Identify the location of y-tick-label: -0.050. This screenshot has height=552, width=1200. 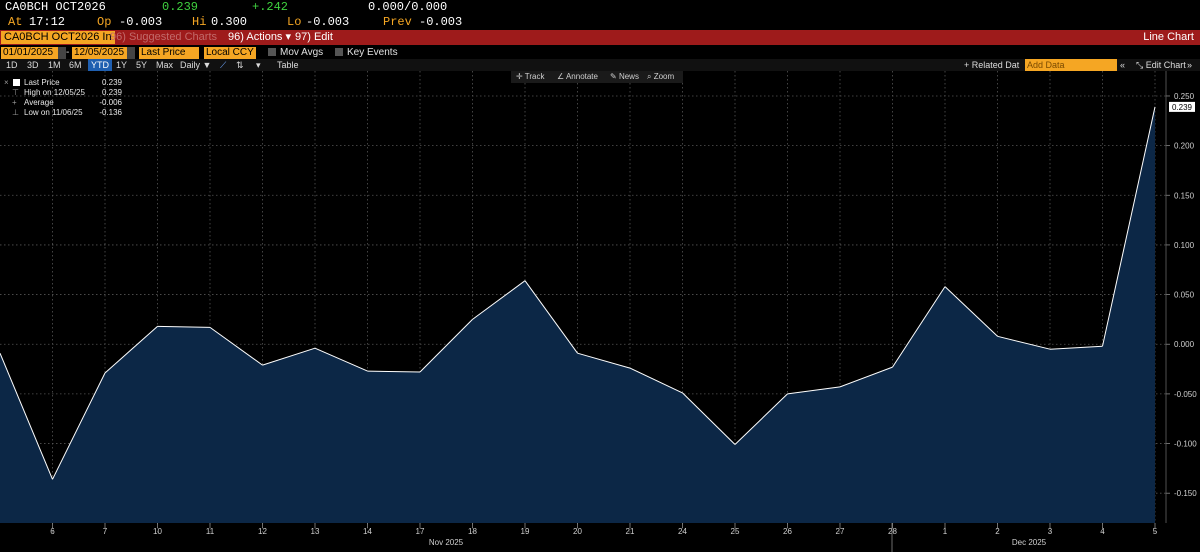
(1185, 394).